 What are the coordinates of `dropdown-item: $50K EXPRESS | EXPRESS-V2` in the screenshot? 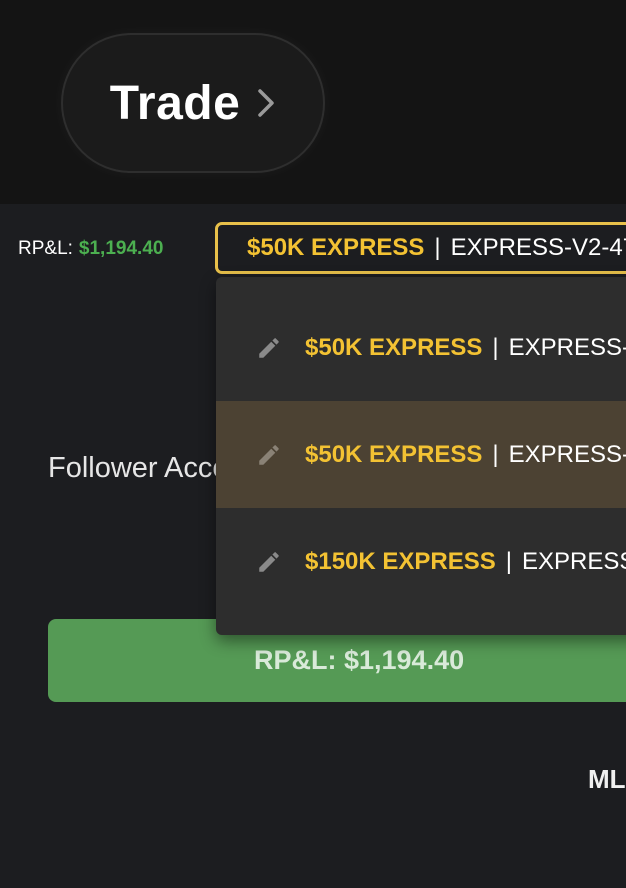 It's located at (421, 347).